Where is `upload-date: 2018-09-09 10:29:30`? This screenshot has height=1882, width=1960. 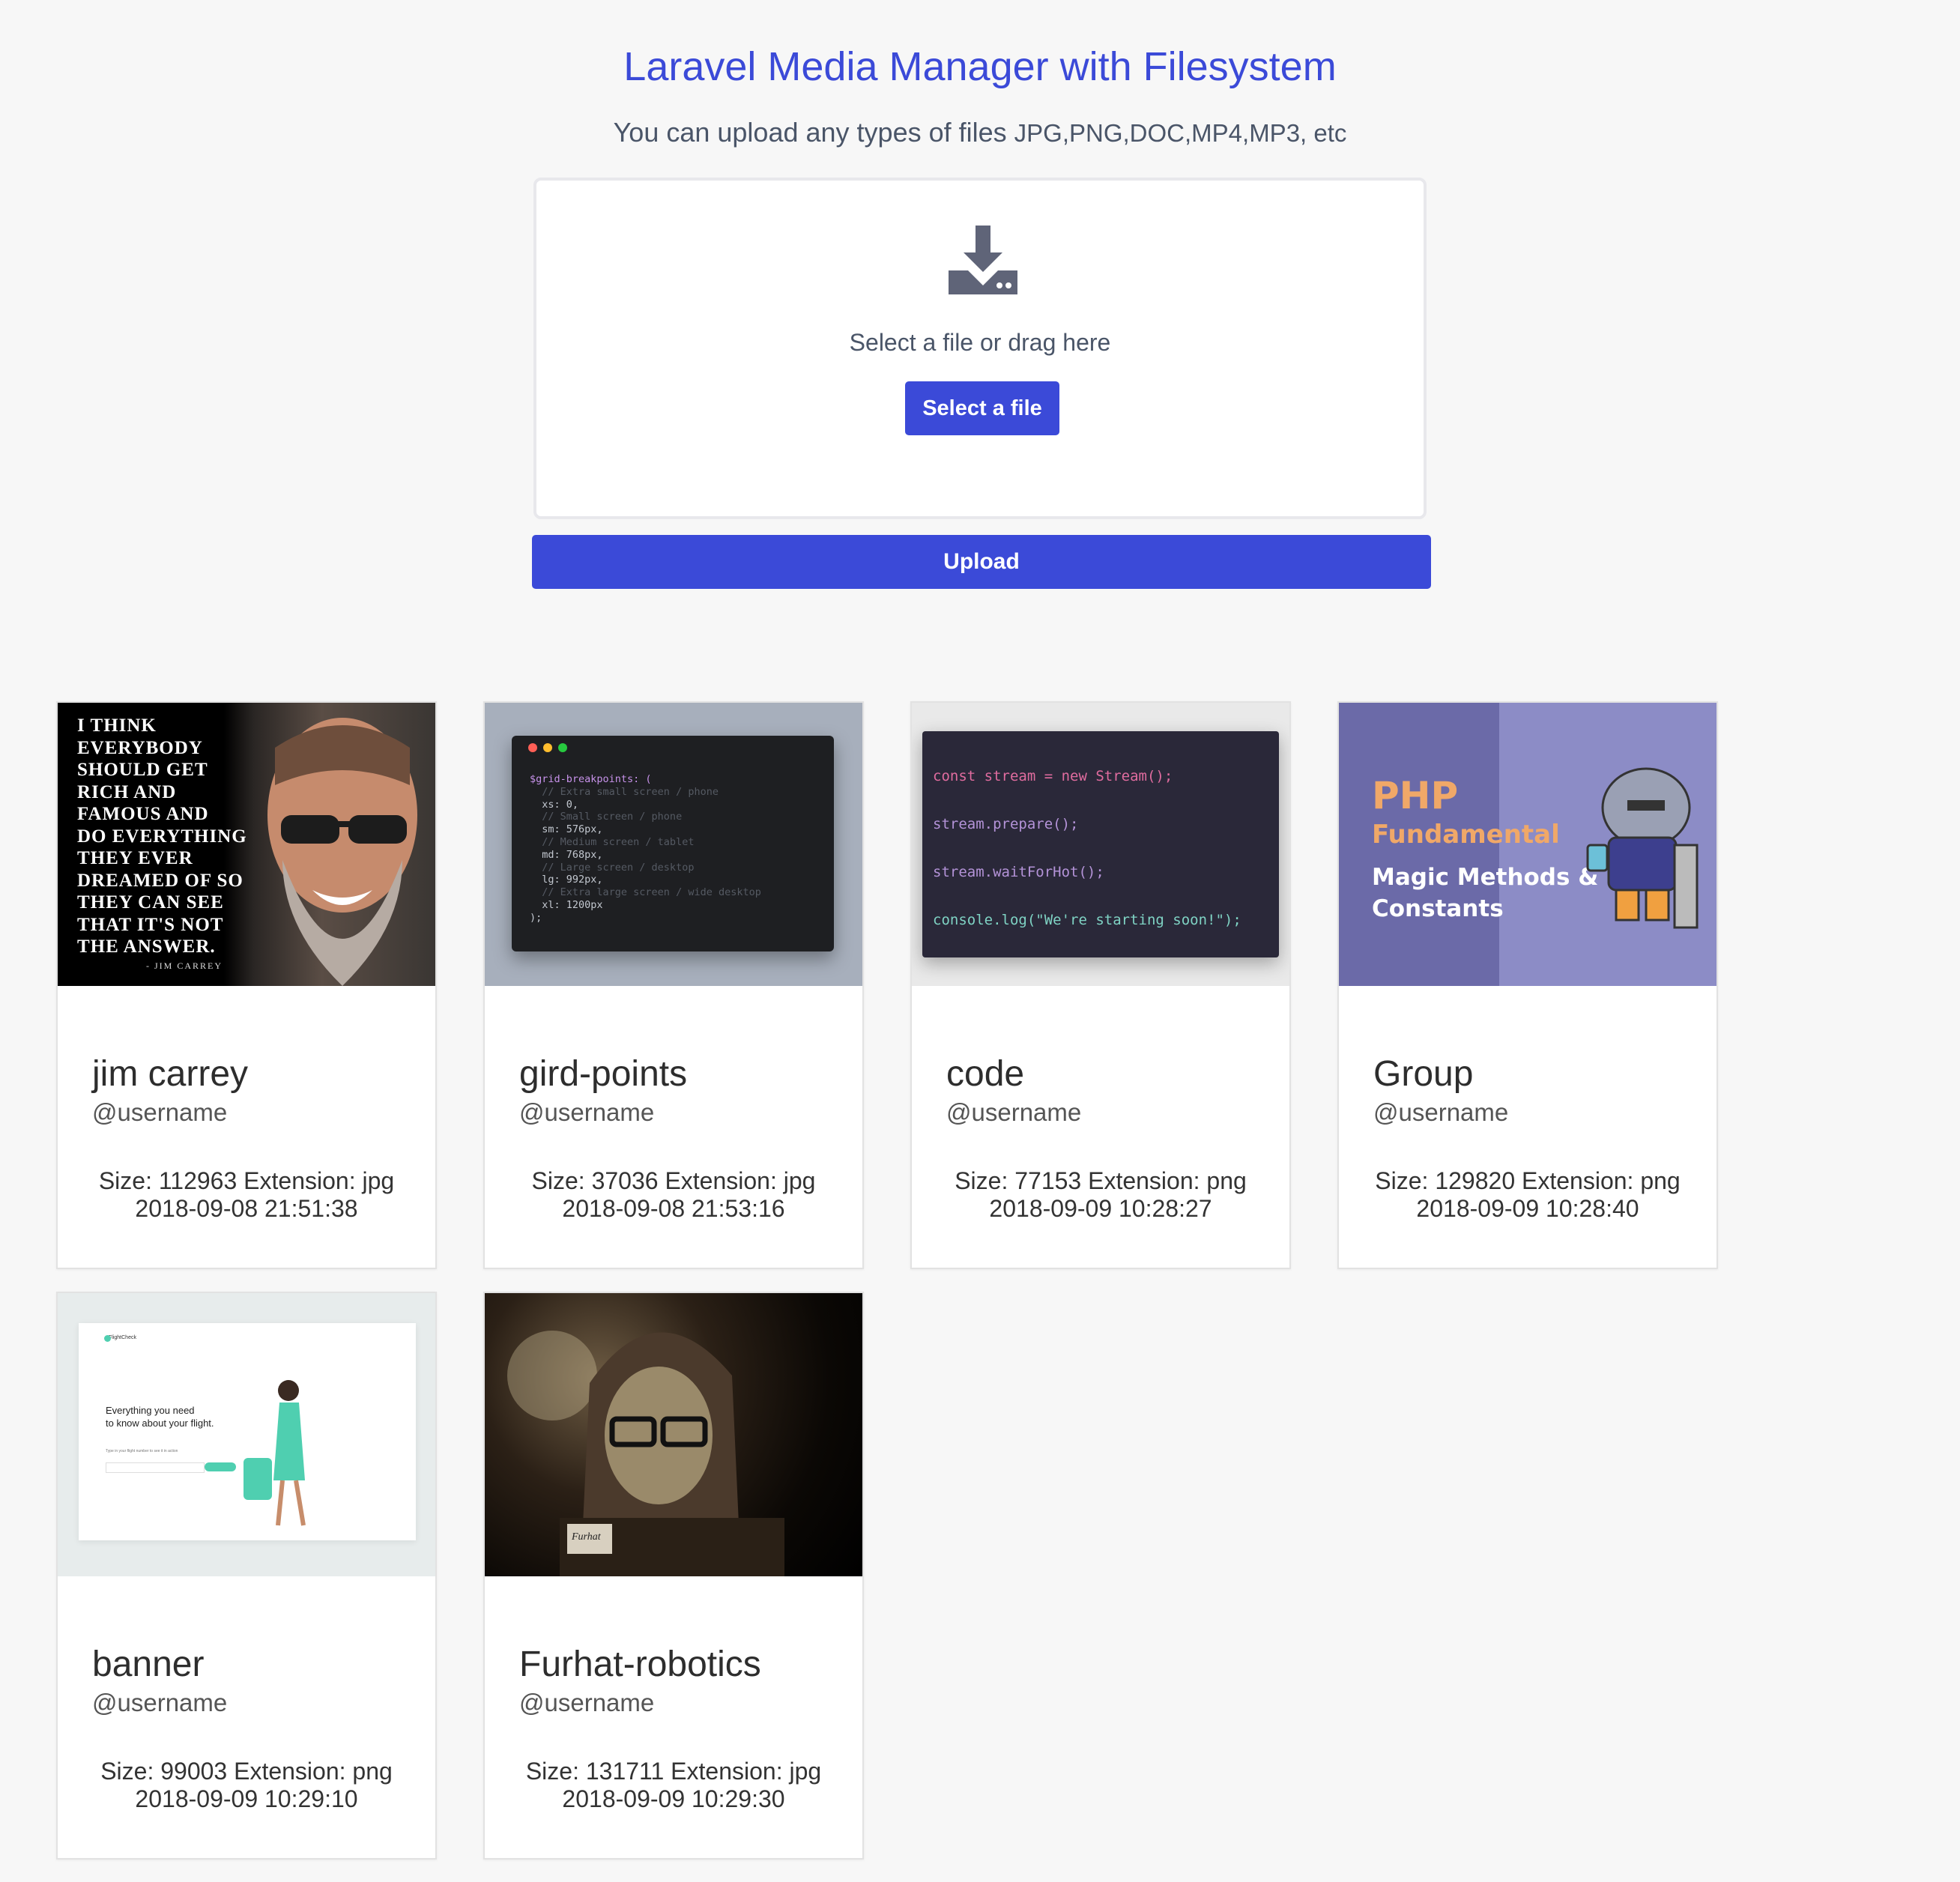
upload-date: 2018-09-09 10:29:30 is located at coordinates (674, 1798).